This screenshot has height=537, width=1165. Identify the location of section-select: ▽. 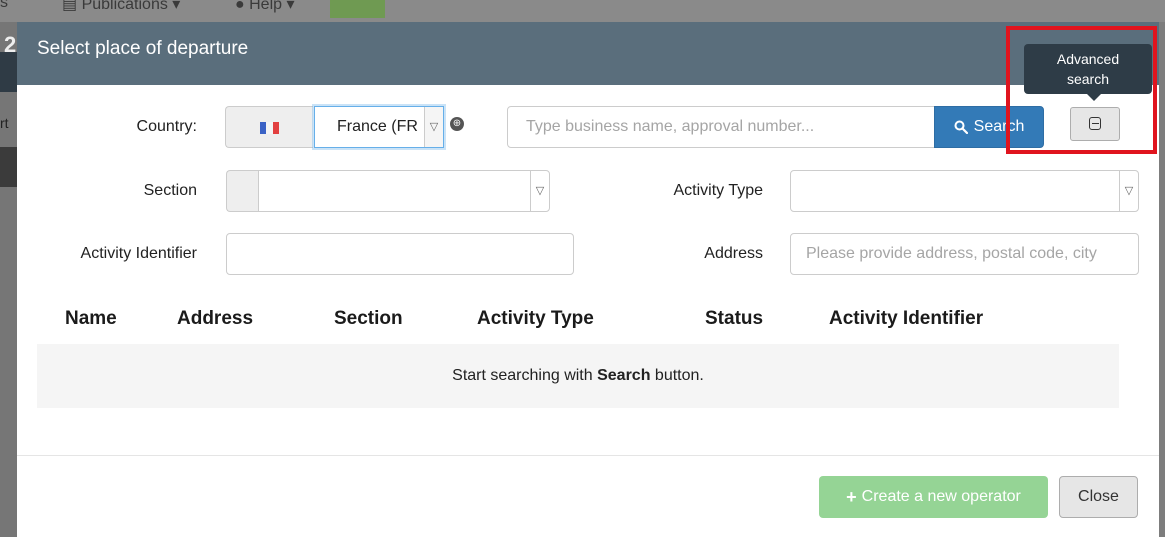
(404, 191).